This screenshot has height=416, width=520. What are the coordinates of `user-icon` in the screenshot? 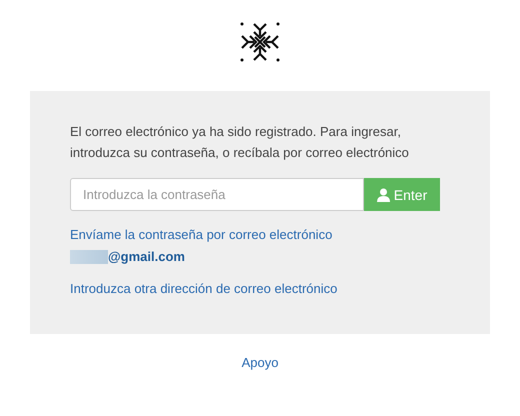 It's located at (383, 195).